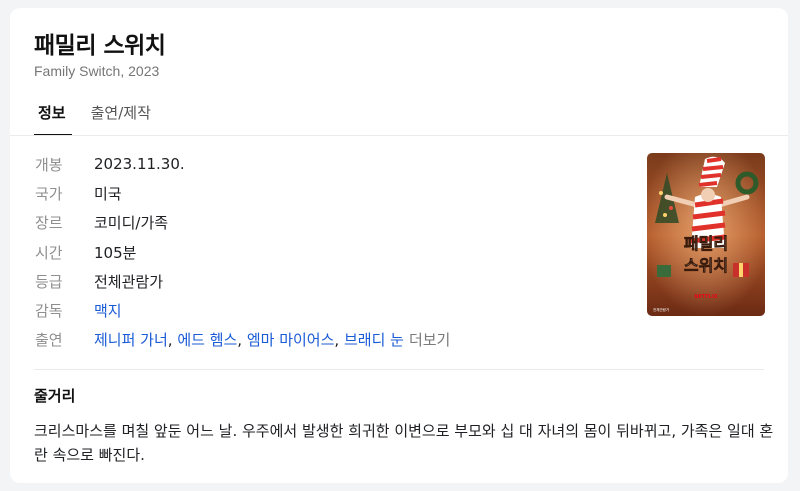  What do you see at coordinates (49, 164) in the screenshot?
I see `release-label: 개봉` at bounding box center [49, 164].